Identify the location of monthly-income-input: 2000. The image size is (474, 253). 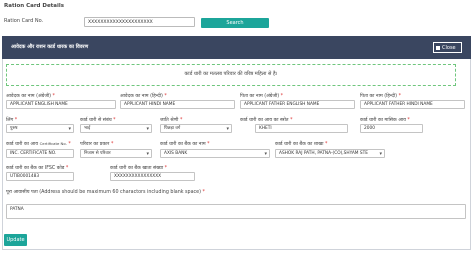
(391, 128).